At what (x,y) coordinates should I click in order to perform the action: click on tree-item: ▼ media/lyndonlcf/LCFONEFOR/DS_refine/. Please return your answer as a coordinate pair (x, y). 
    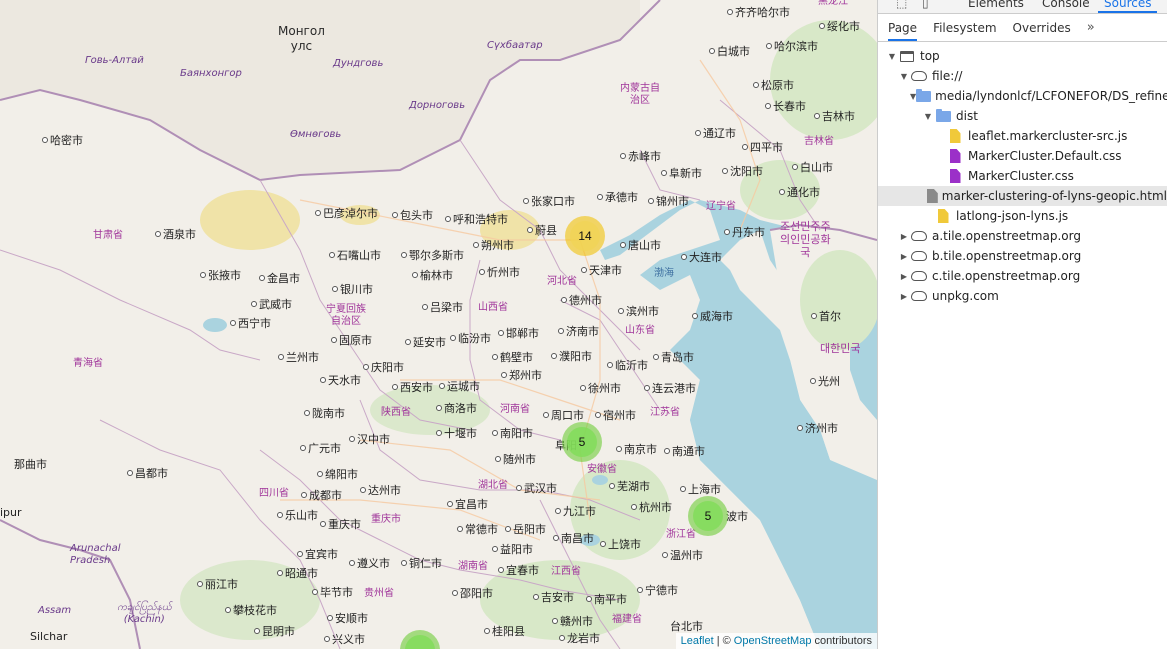
    Looking at the image, I should click on (1022, 96).